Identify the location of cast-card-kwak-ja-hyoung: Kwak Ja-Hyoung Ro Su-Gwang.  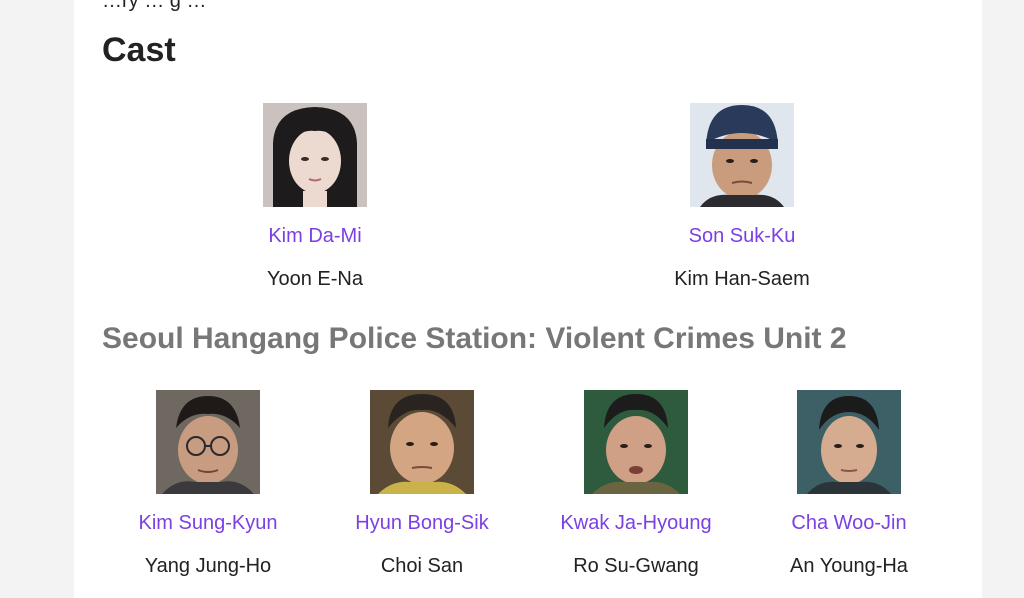
(636, 484).